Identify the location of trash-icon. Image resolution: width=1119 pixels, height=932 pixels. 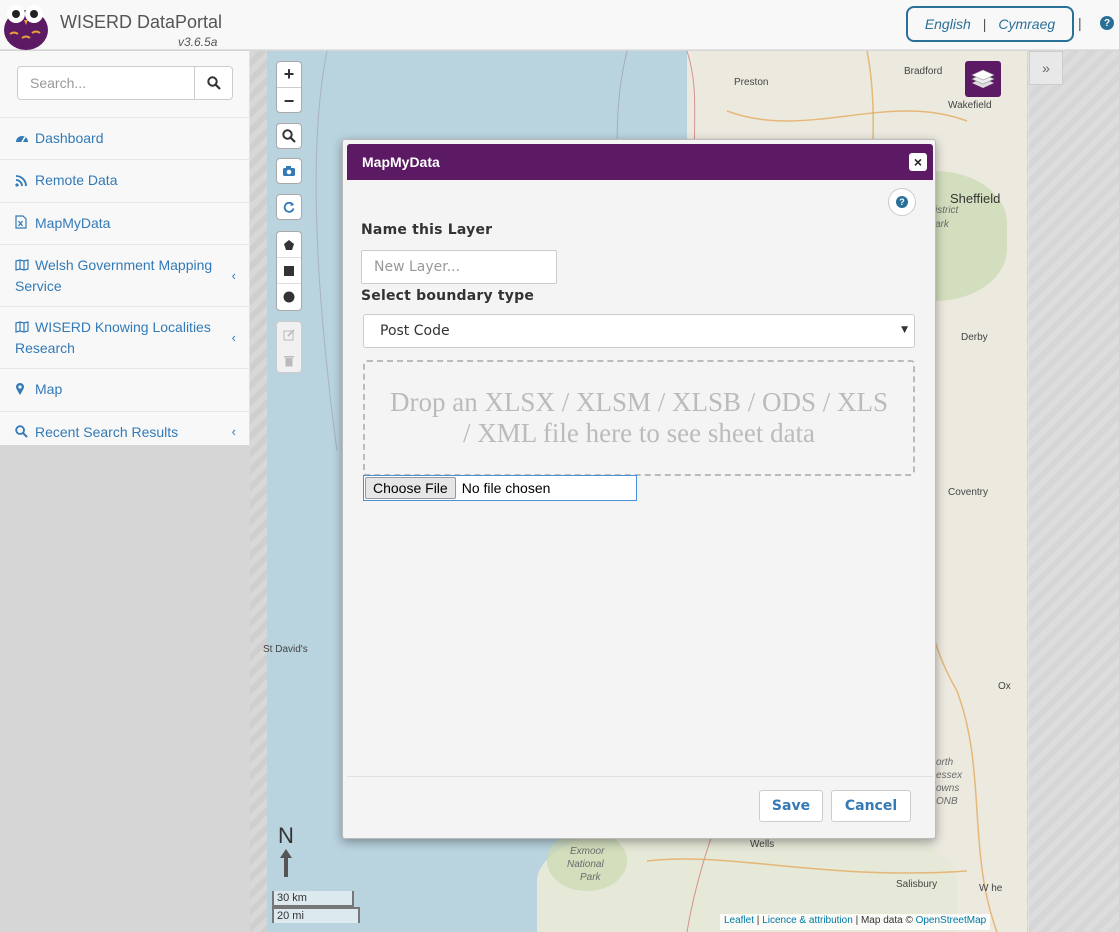
(289, 361).